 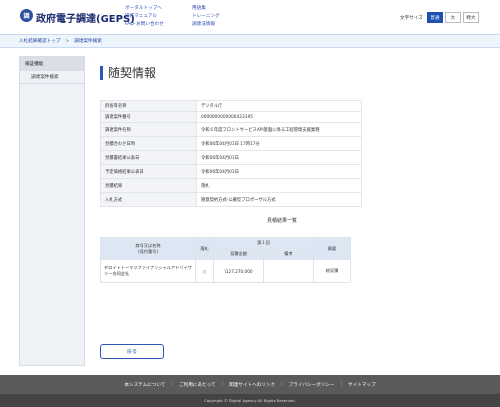 What do you see at coordinates (250, 41) in the screenshot?
I see `breadcrumb: 入札結果確認トップ > 調達案件検索` at bounding box center [250, 41].